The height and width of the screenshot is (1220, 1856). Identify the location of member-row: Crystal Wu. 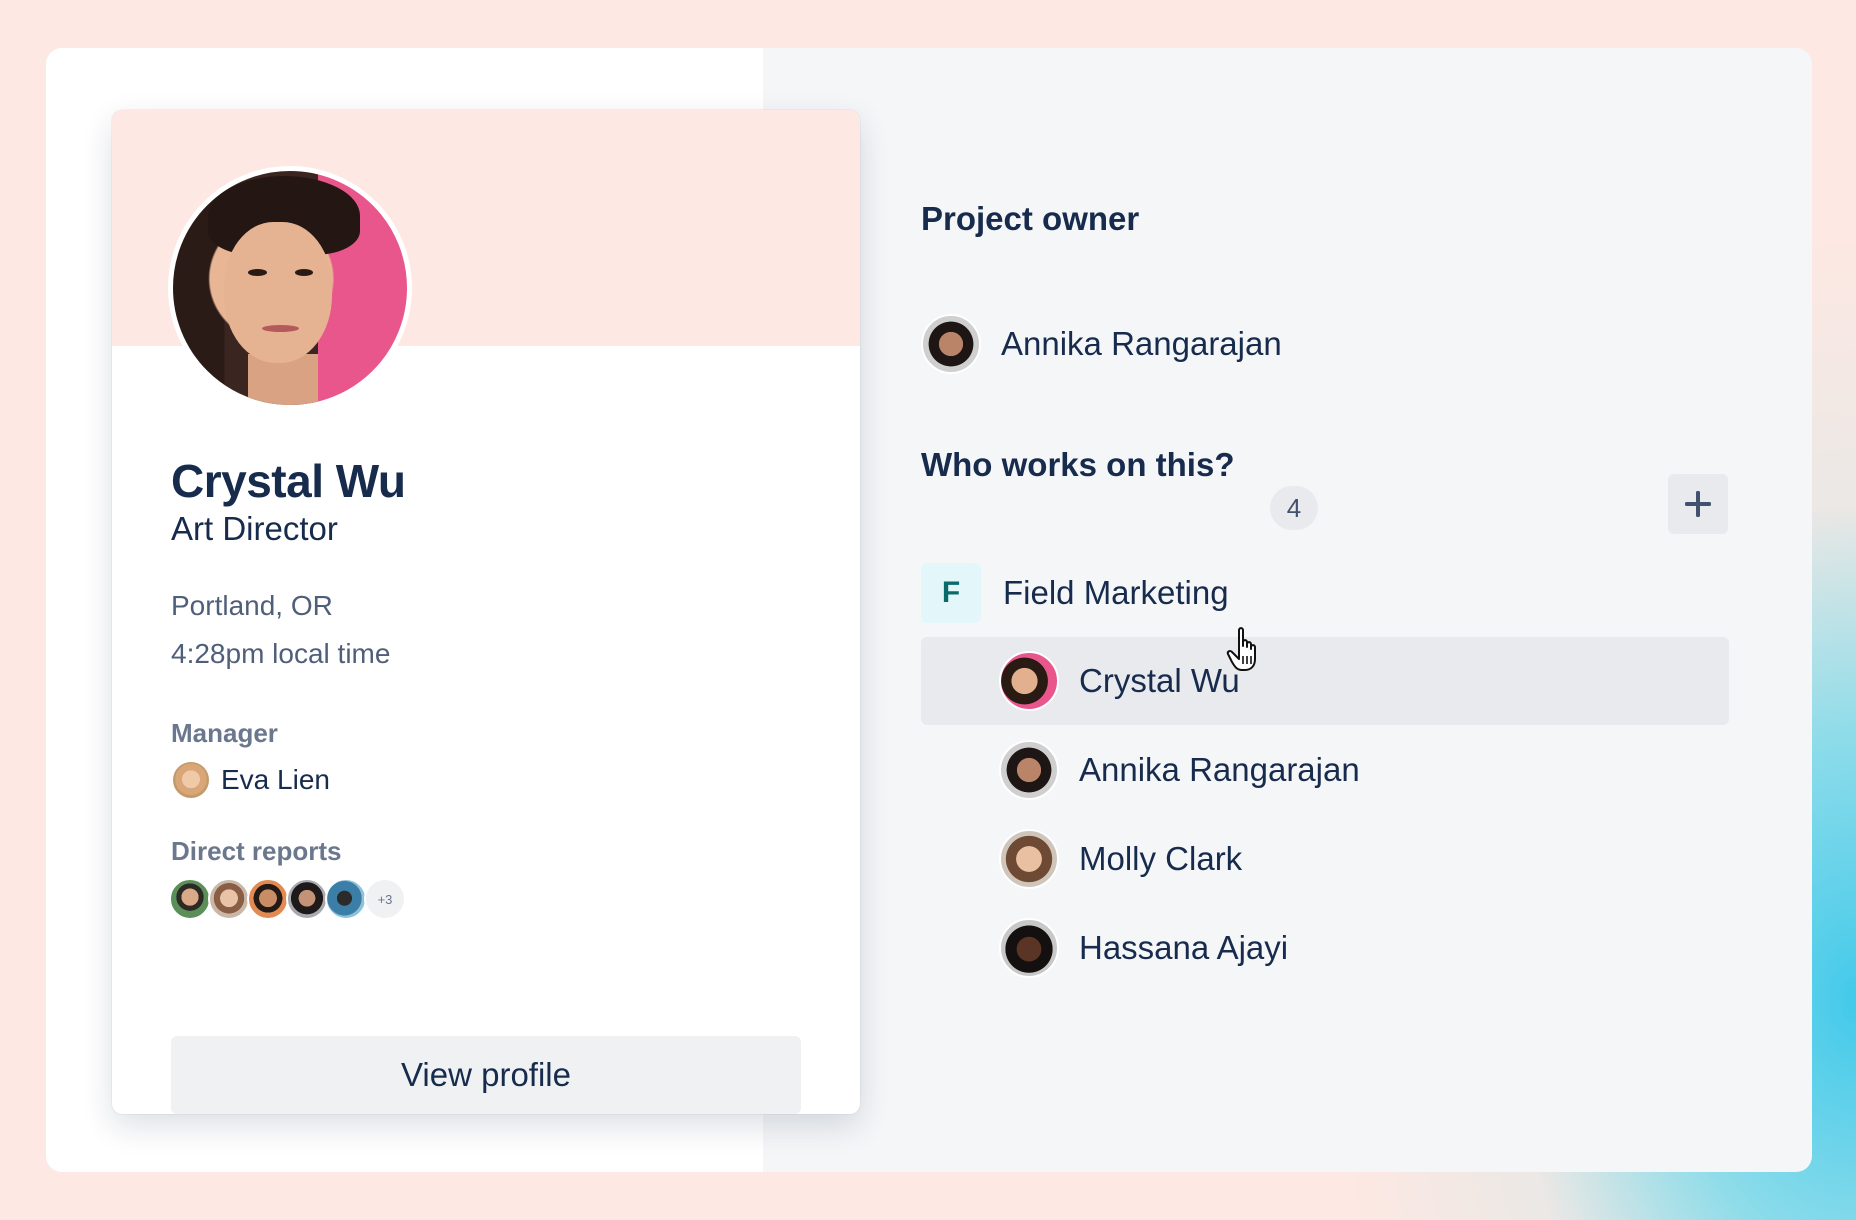
(1119, 681).